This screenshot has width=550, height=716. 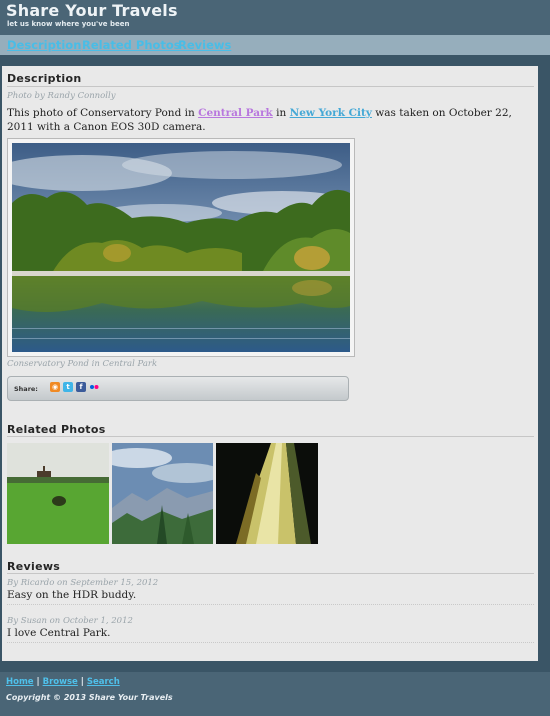 I want to click on review-meta: By Susan on October 1, 2012, so click(x=70, y=621).